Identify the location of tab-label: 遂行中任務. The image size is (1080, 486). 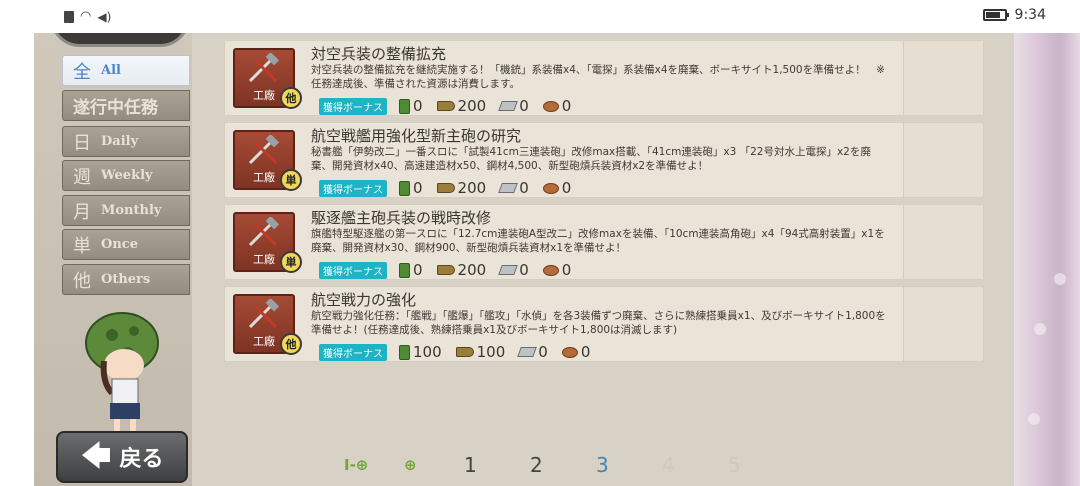
(115, 108).